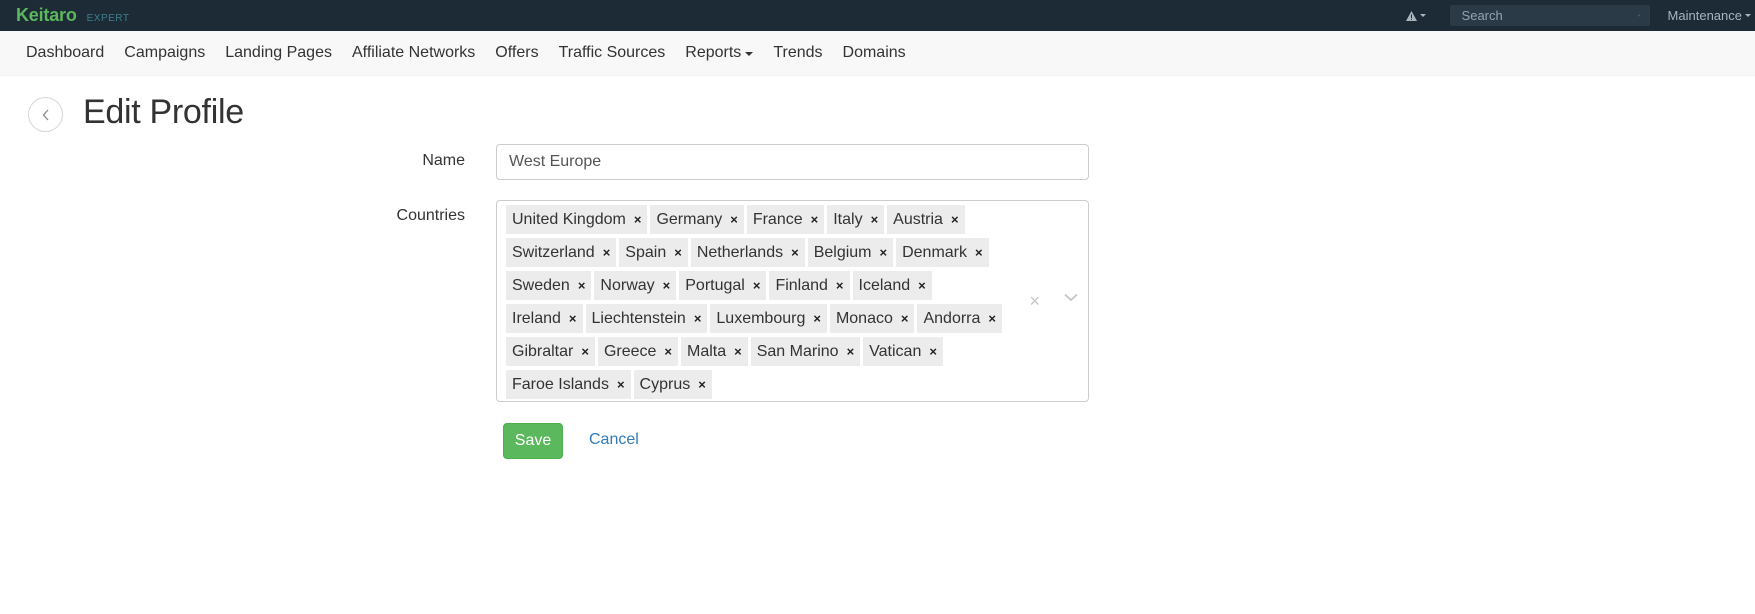 The width and height of the screenshot is (1755, 614). I want to click on nav-domains: Domains, so click(874, 53).